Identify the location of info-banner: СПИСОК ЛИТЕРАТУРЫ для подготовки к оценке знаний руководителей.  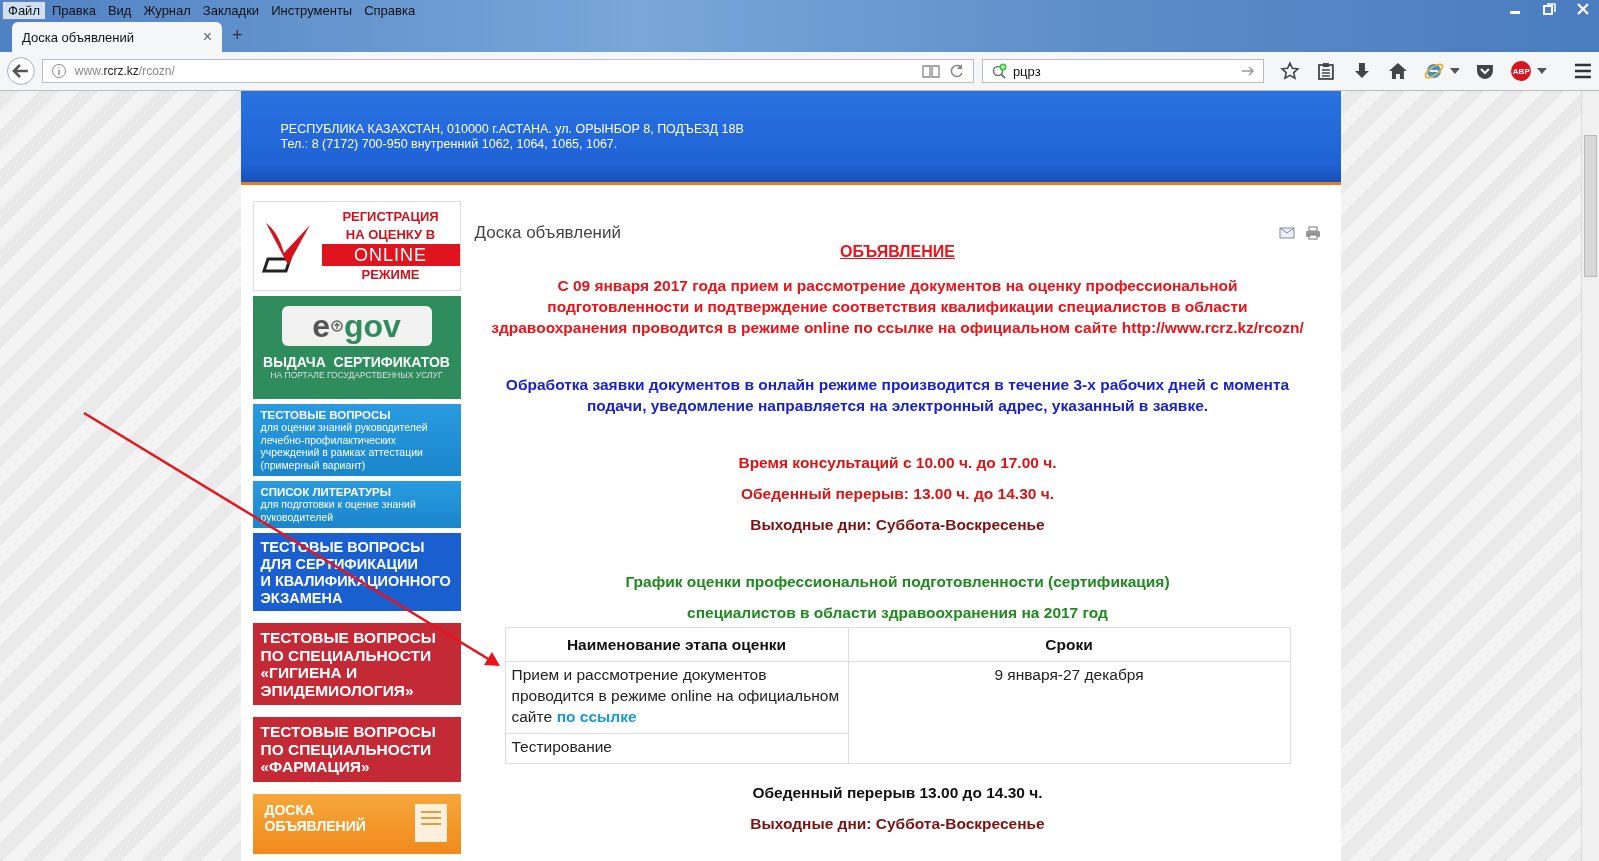
(356, 504).